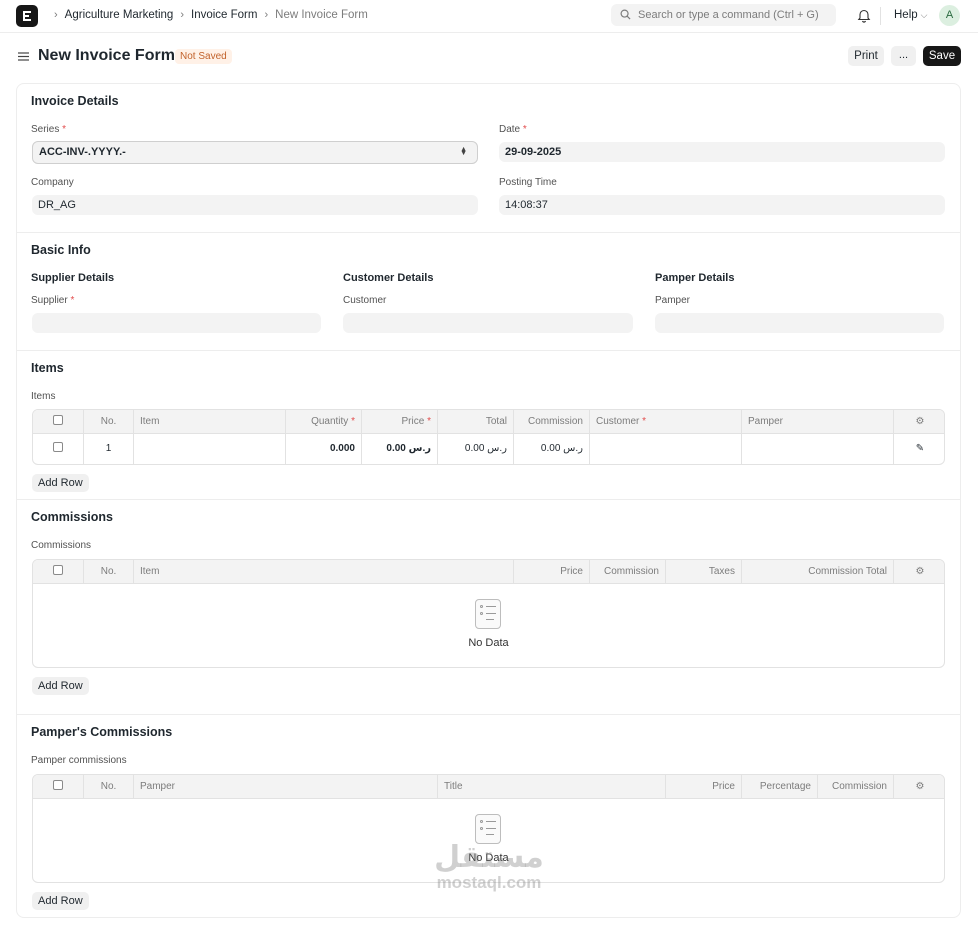 The width and height of the screenshot is (978, 925). I want to click on page-title: New Invoice Form, so click(106, 55).